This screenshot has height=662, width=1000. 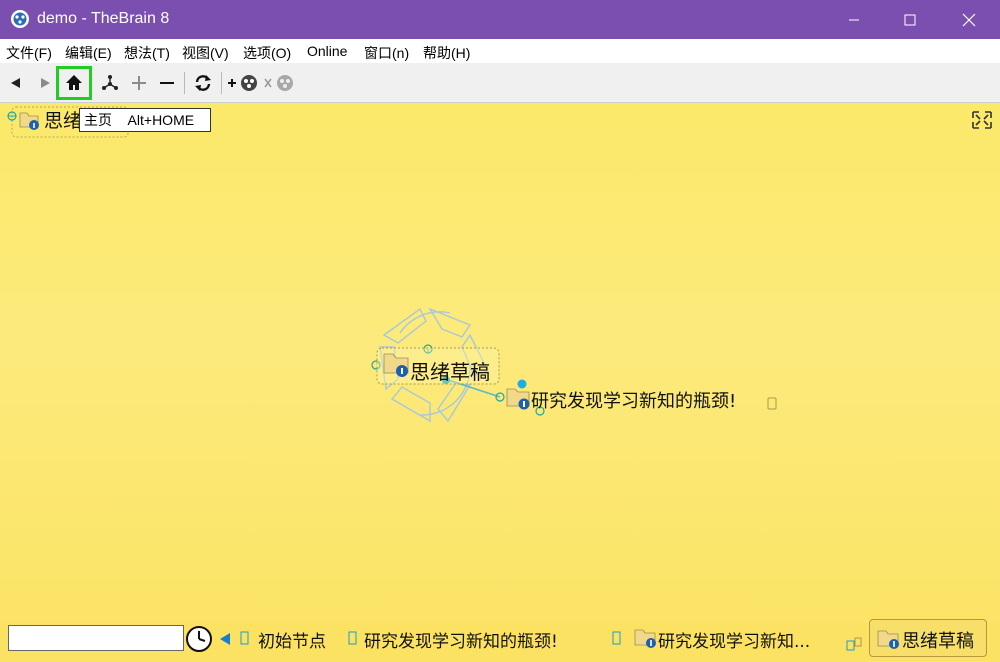 I want to click on menu-options: 选项(O), so click(x=267, y=53).